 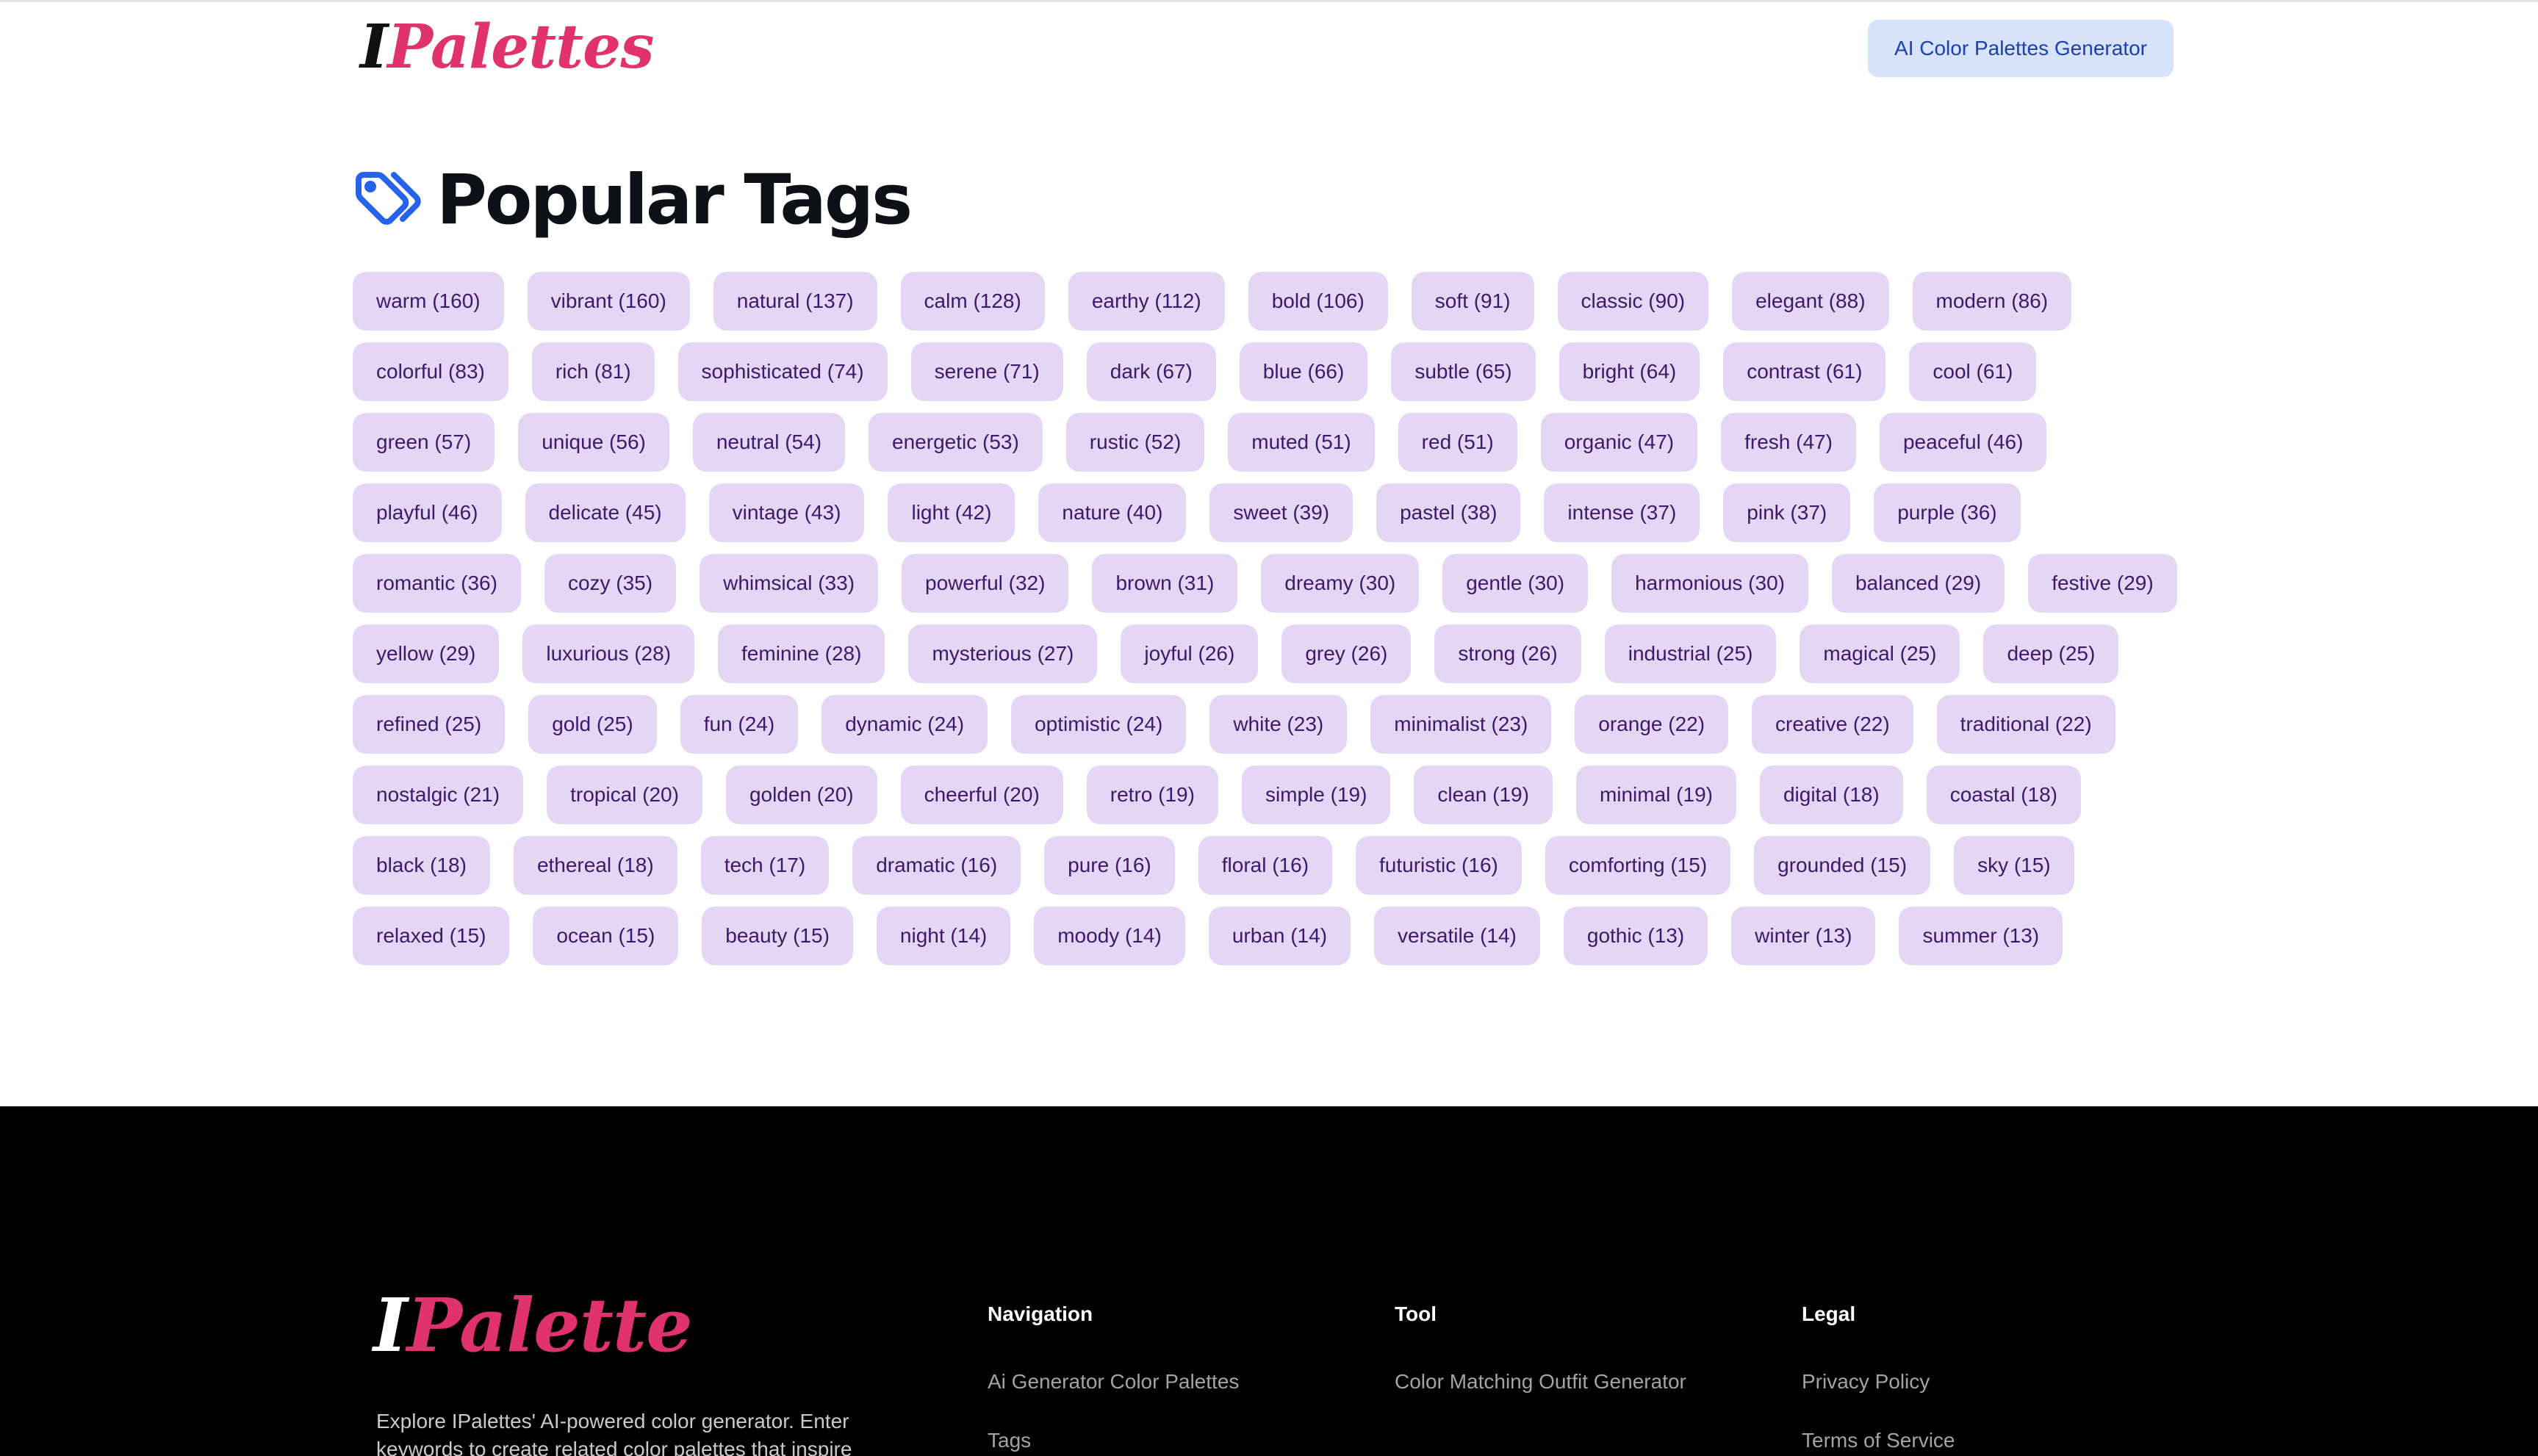 I want to click on tag-chip: serene (71), so click(x=986, y=371).